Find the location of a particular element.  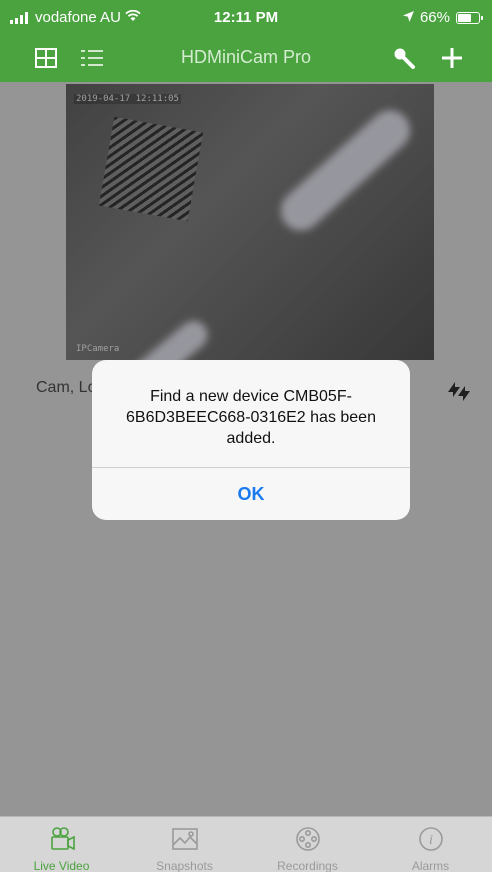

tab-bar: Live Video Snapshots Recordings i Alarms is located at coordinates (246, 844).